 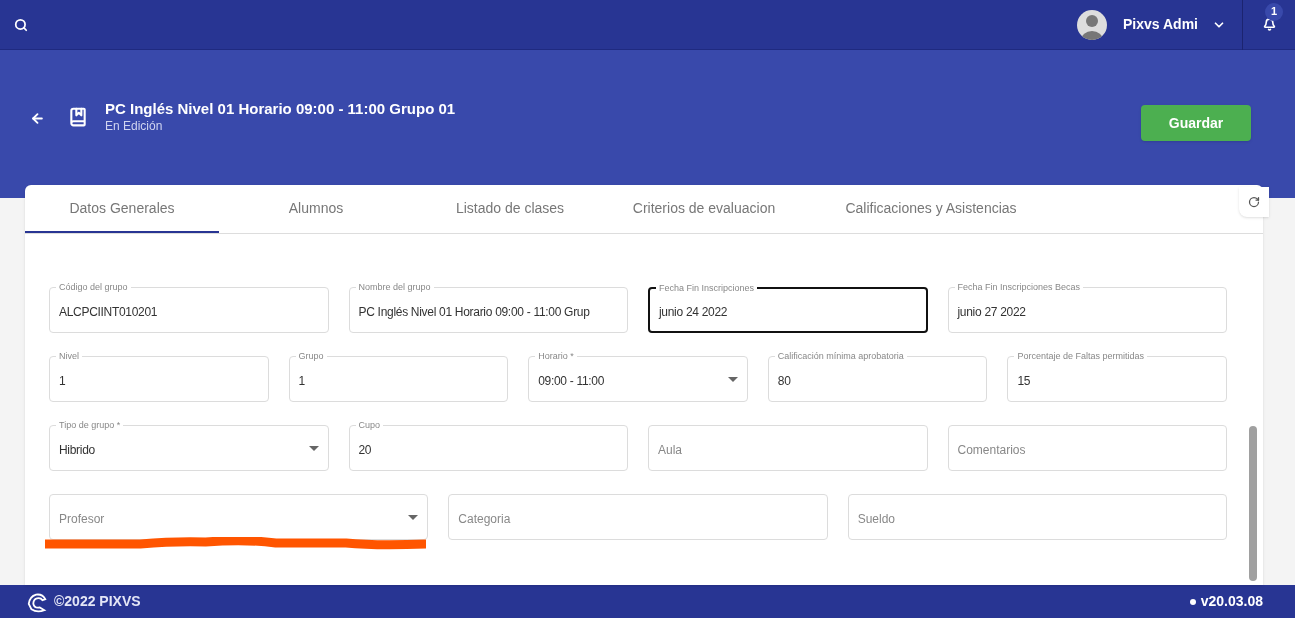 What do you see at coordinates (69, 356) in the screenshot?
I see `field-label: Nivel` at bounding box center [69, 356].